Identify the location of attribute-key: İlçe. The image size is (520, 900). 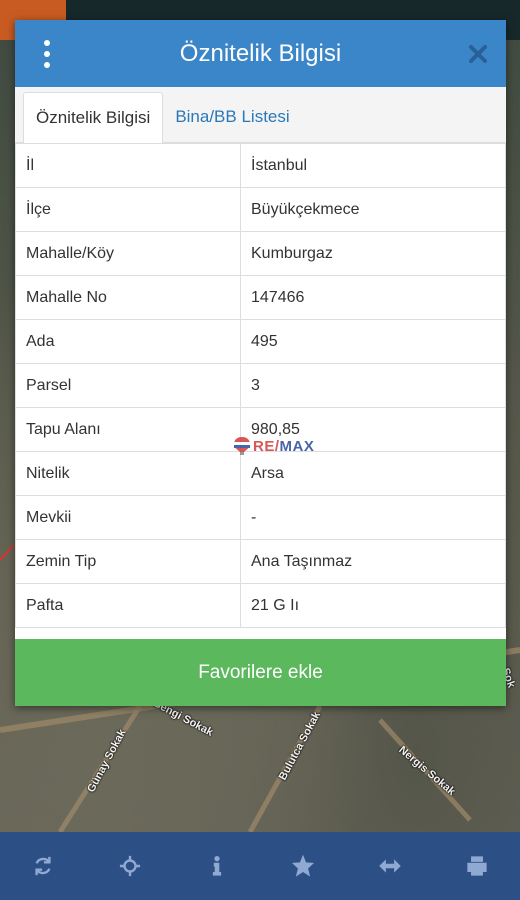
(128, 209).